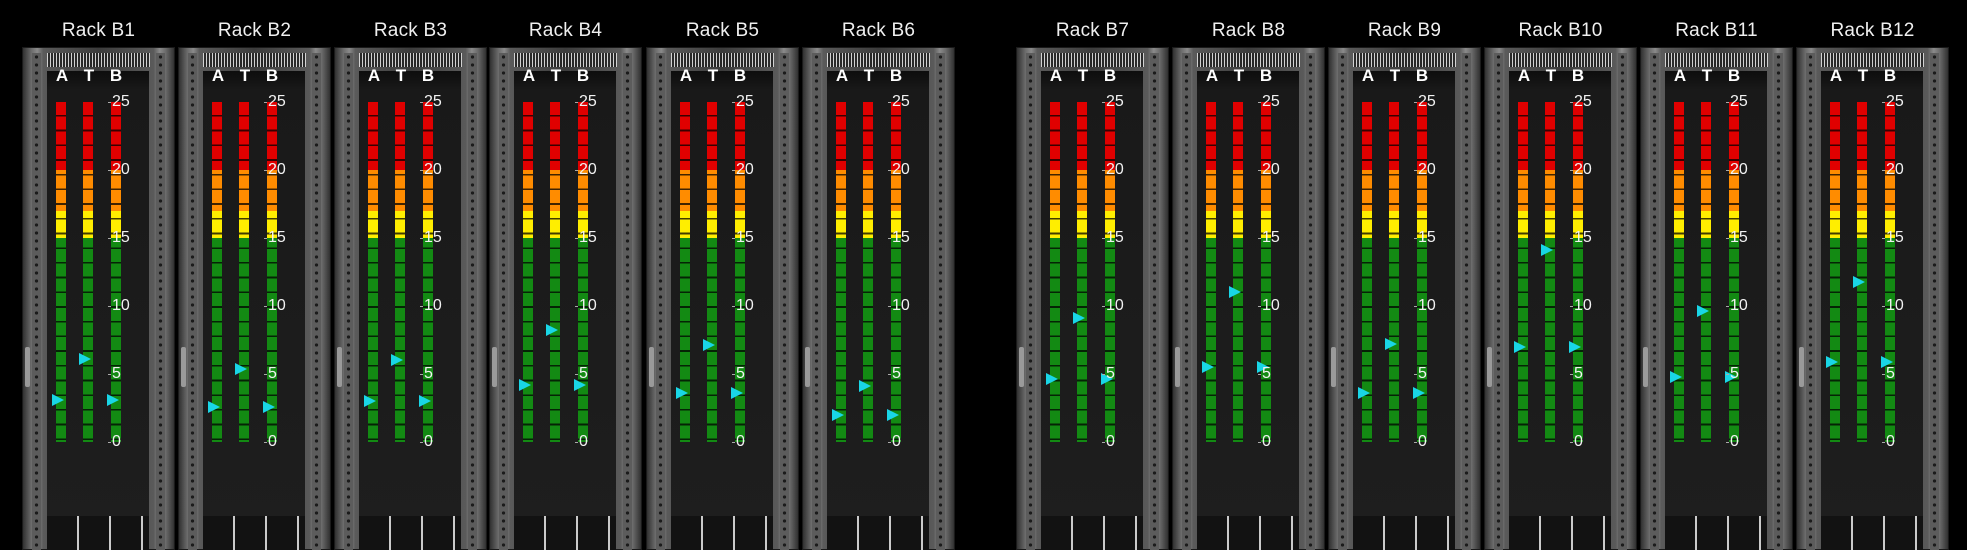 The width and height of the screenshot is (1967, 550). I want to click on rack-2: Rack B2 A T B 25 20 15 10 5 0, so click(254, 275).